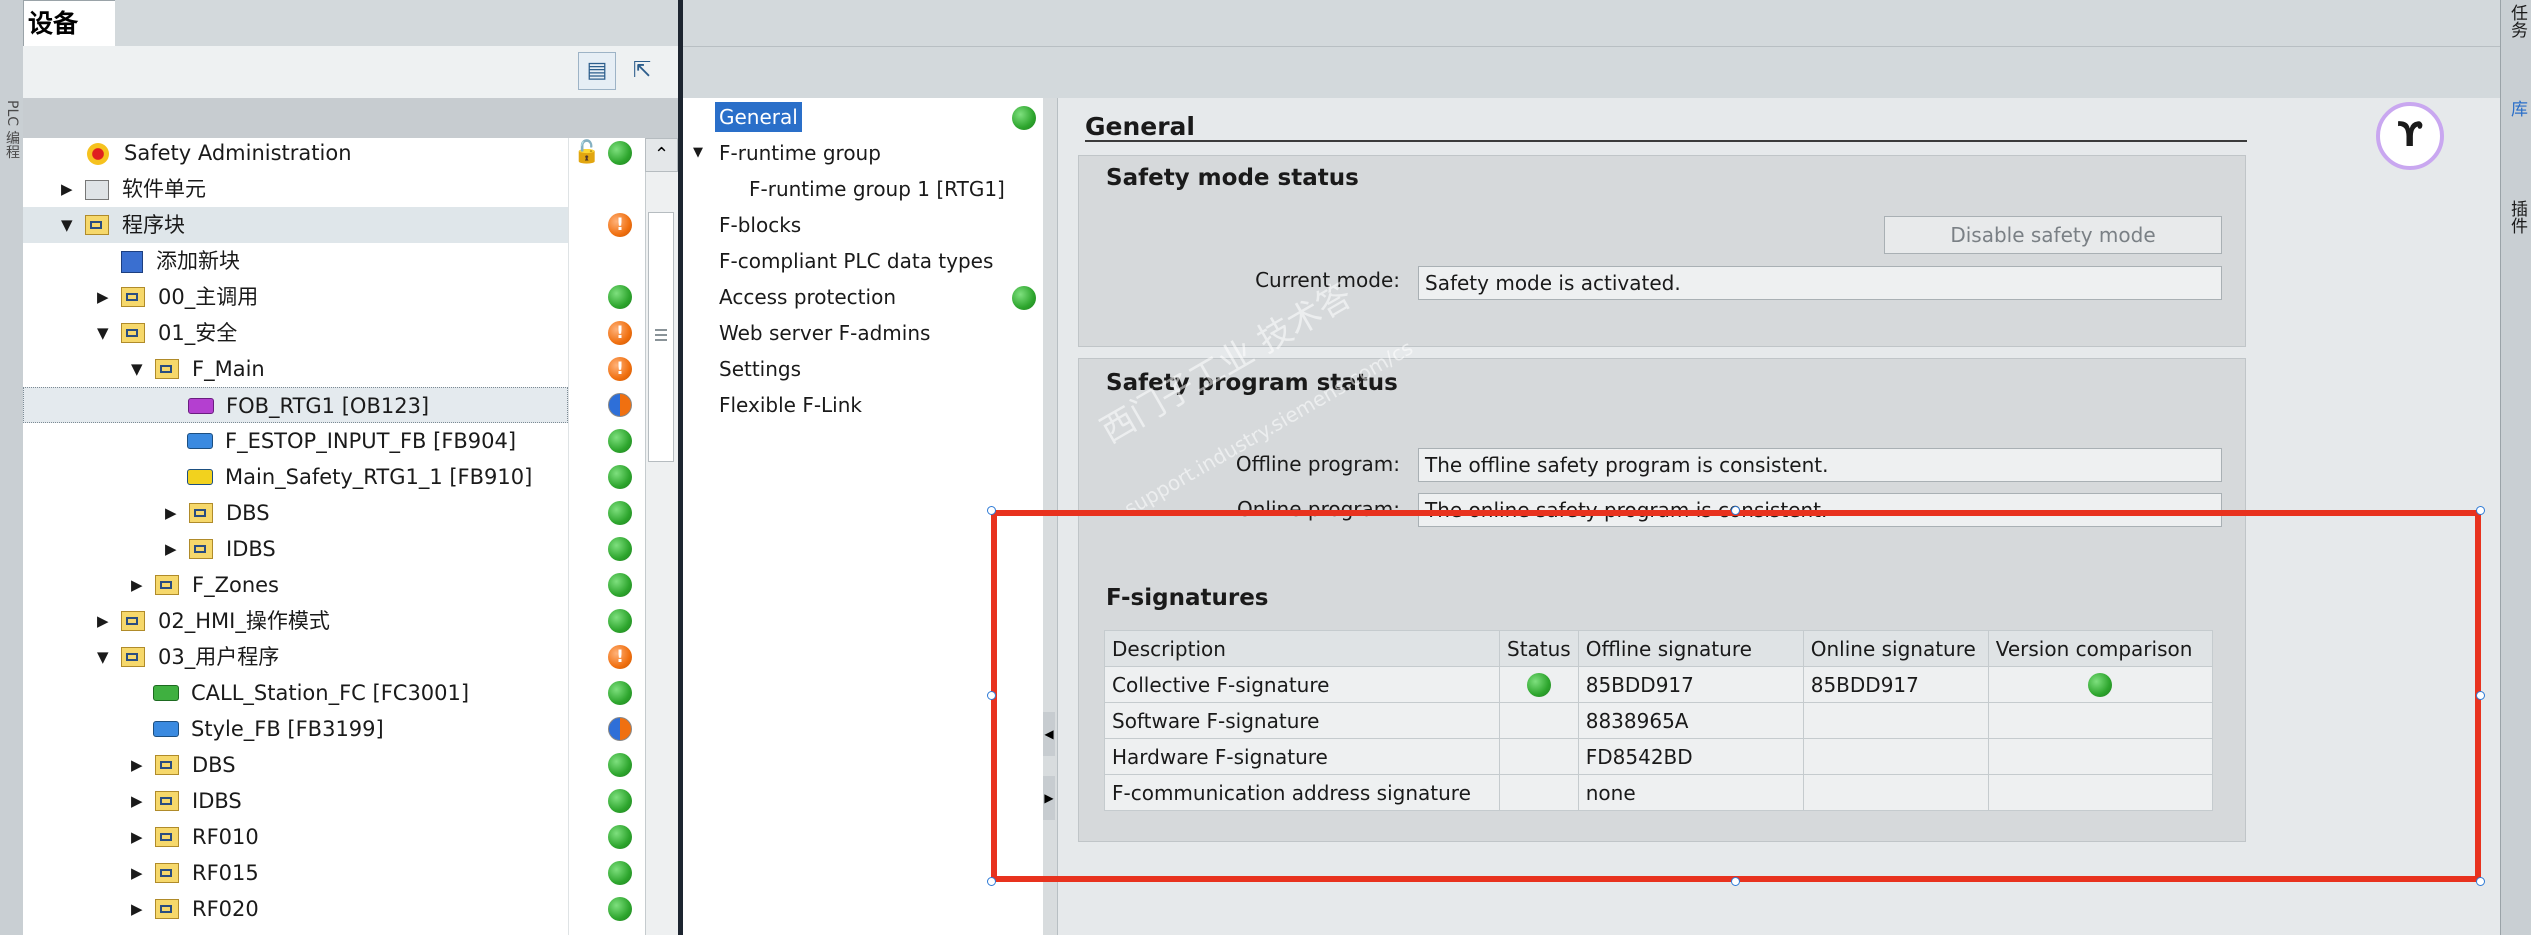  I want to click on tree-item-label: RF010, so click(225, 837).